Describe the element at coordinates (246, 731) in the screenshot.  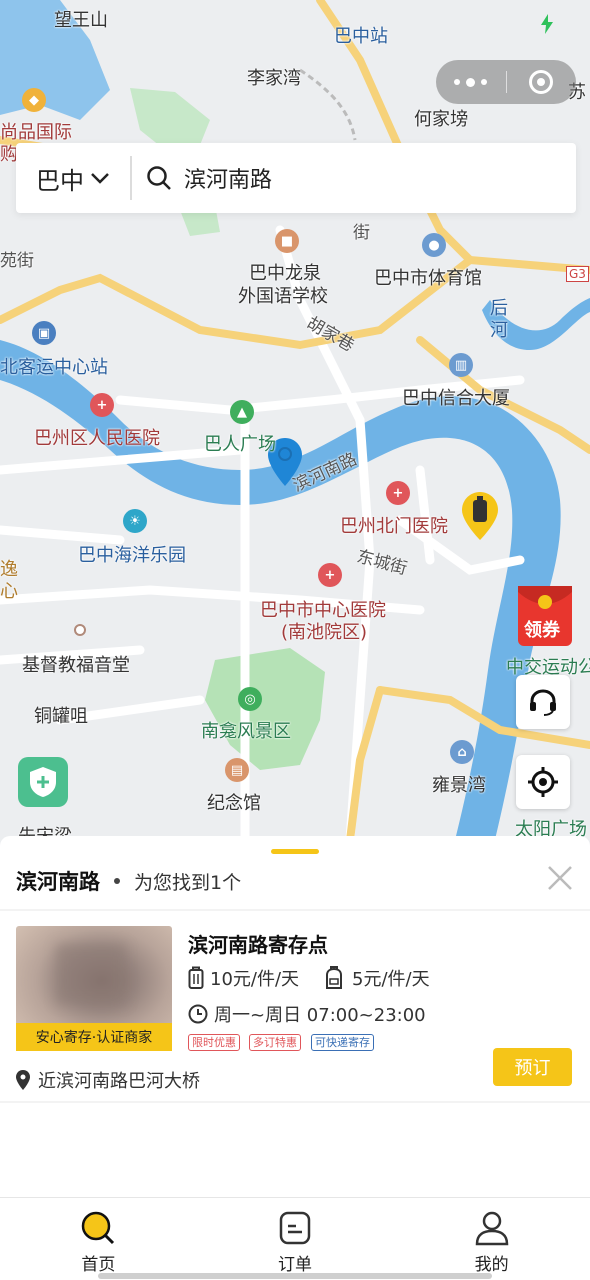
I see `map-label: 南龛风景区` at that location.